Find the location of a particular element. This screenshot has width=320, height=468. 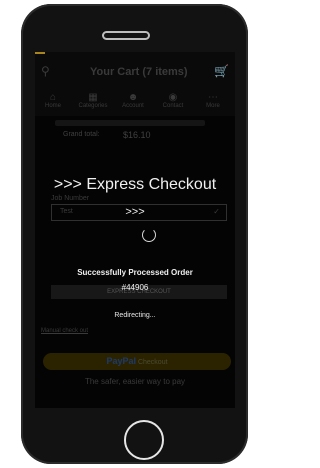

subtotal-value: $16.10 is located at coordinates (137, 135).